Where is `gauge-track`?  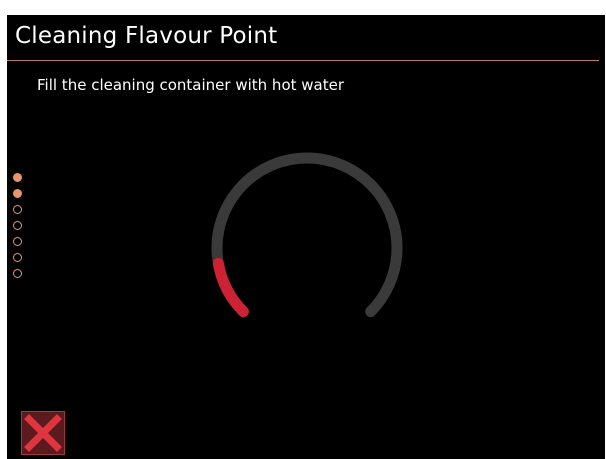 gauge-track is located at coordinates (307, 235).